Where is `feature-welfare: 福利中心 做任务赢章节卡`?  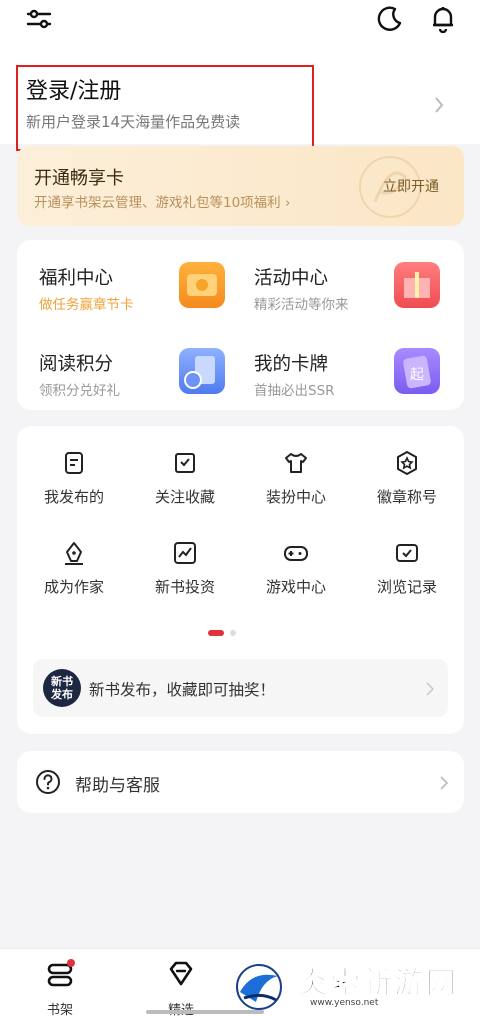
feature-welfare: 福利中心 做任务赢章节卡 is located at coordinates (124, 276).